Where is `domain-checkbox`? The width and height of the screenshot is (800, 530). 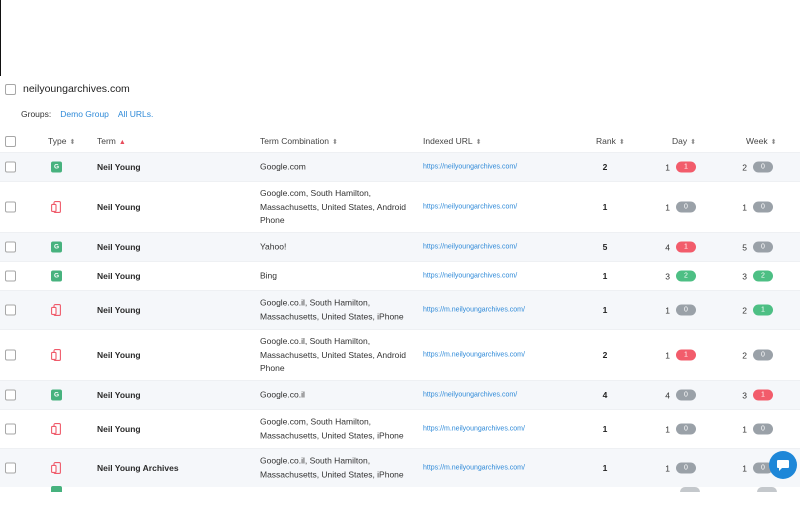 domain-checkbox is located at coordinates (10, 89).